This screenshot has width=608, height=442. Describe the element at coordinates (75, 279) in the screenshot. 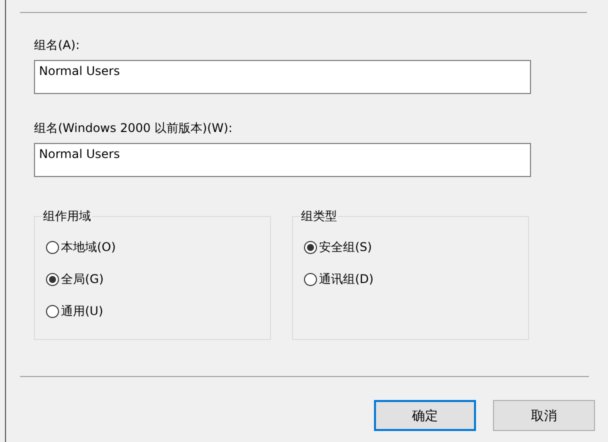

I see `radio-option: 全局(G)` at that location.